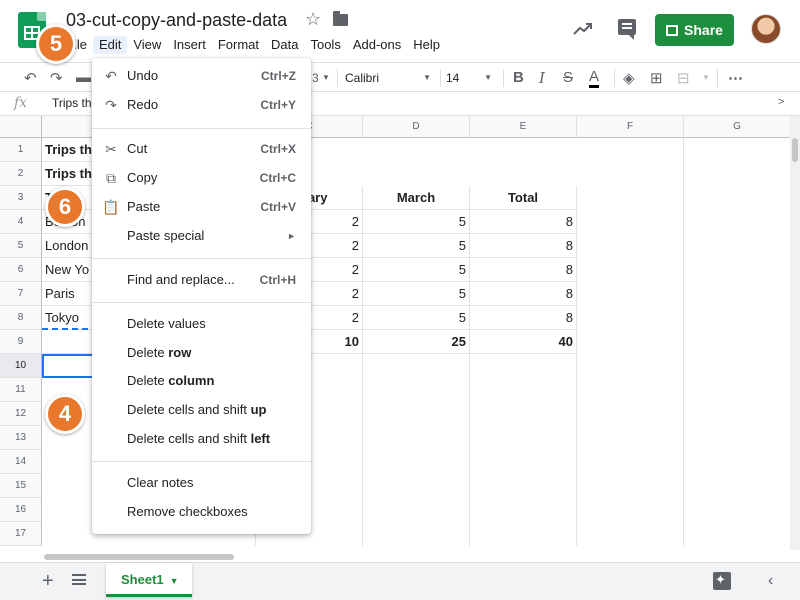 The image size is (800, 600). I want to click on menu-item-find-replace: Find and replace... Ctrl+H, so click(201, 280).